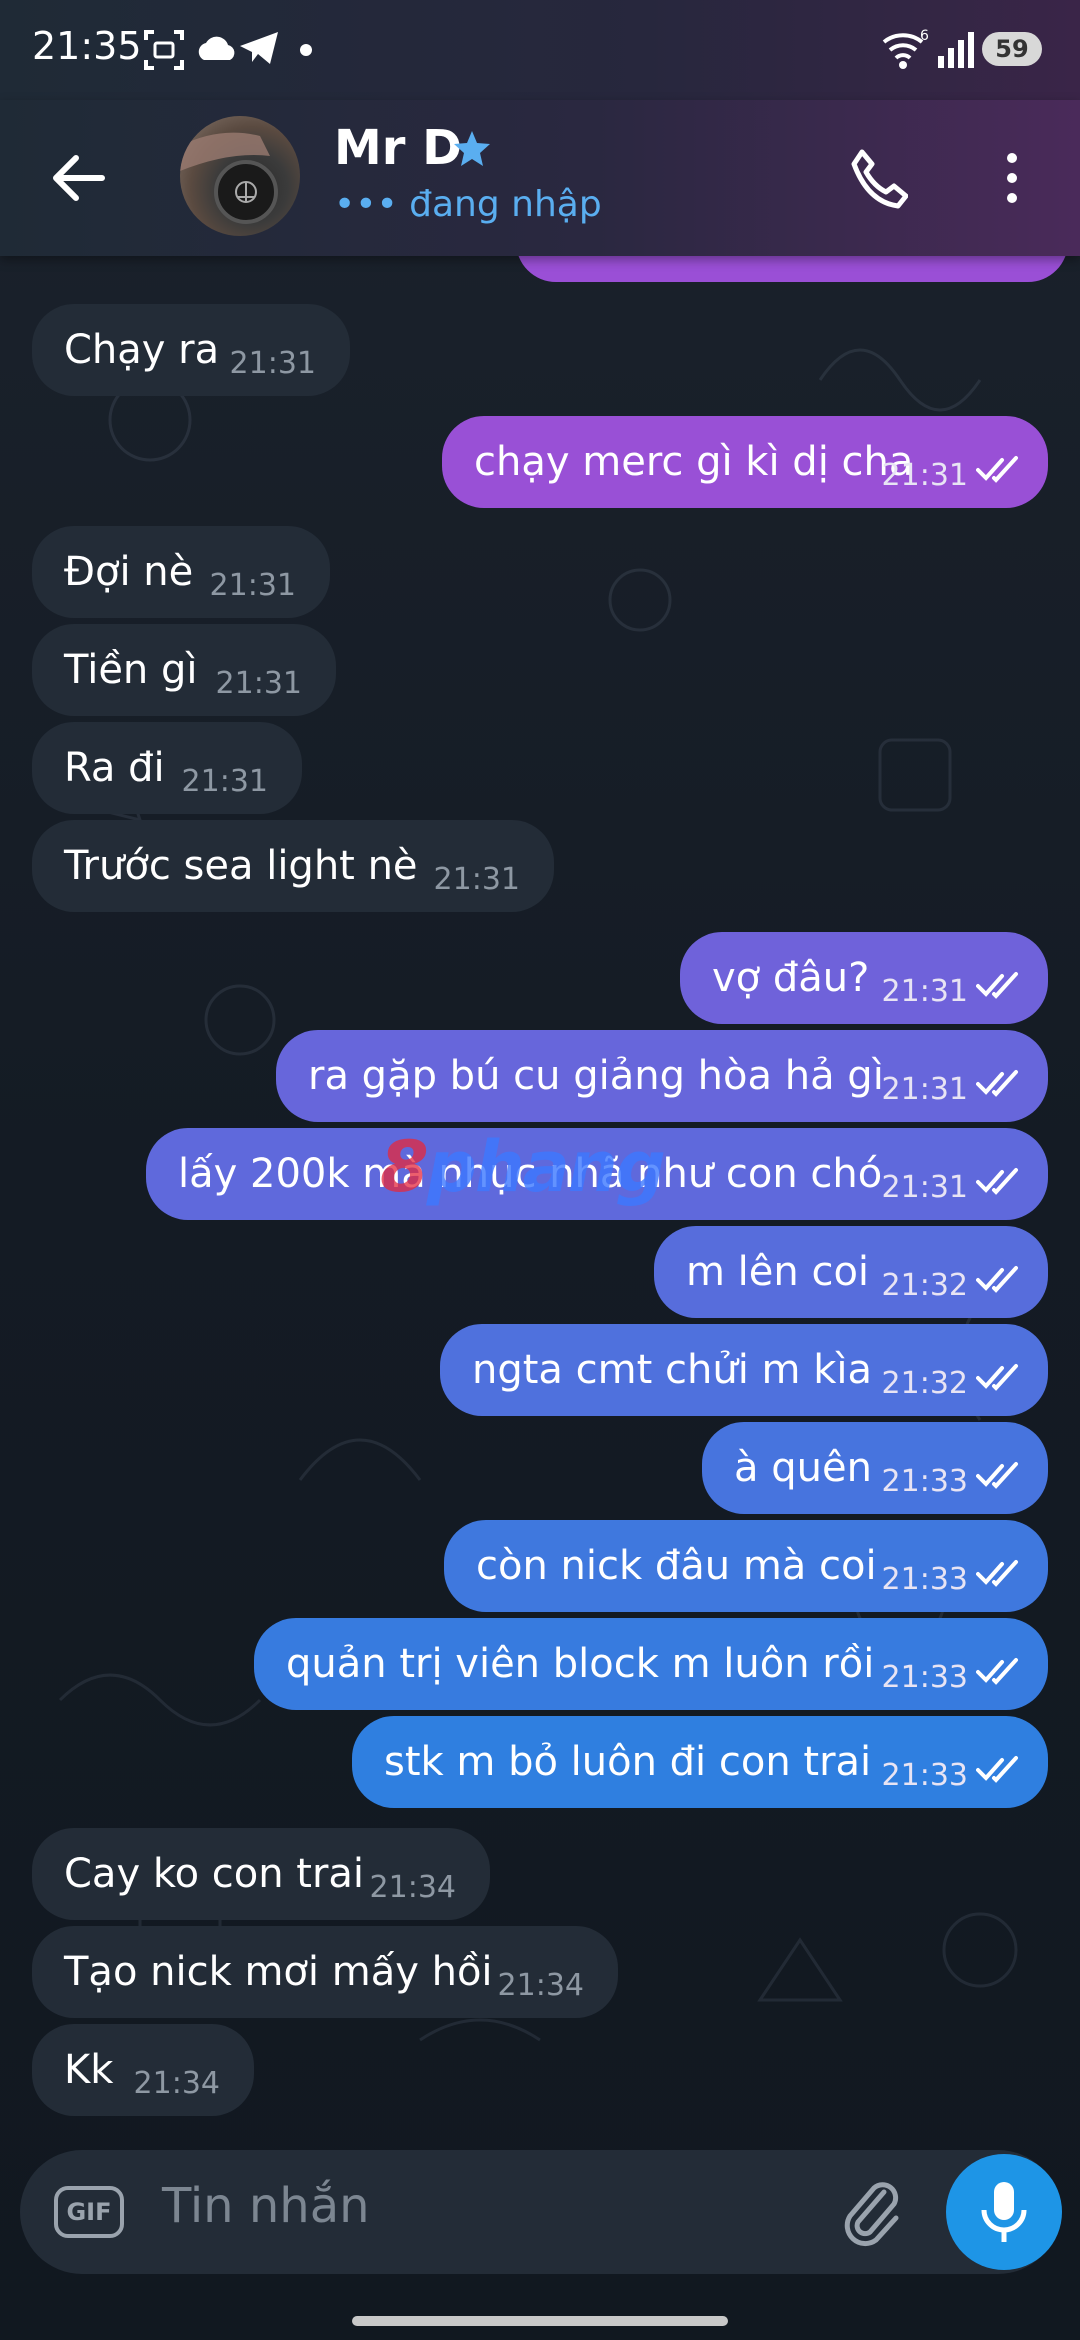 The height and width of the screenshot is (2340, 1080). I want to click on outgoing-message: quản trị viên block m luôn rồi 21:33, so click(651, 1664).